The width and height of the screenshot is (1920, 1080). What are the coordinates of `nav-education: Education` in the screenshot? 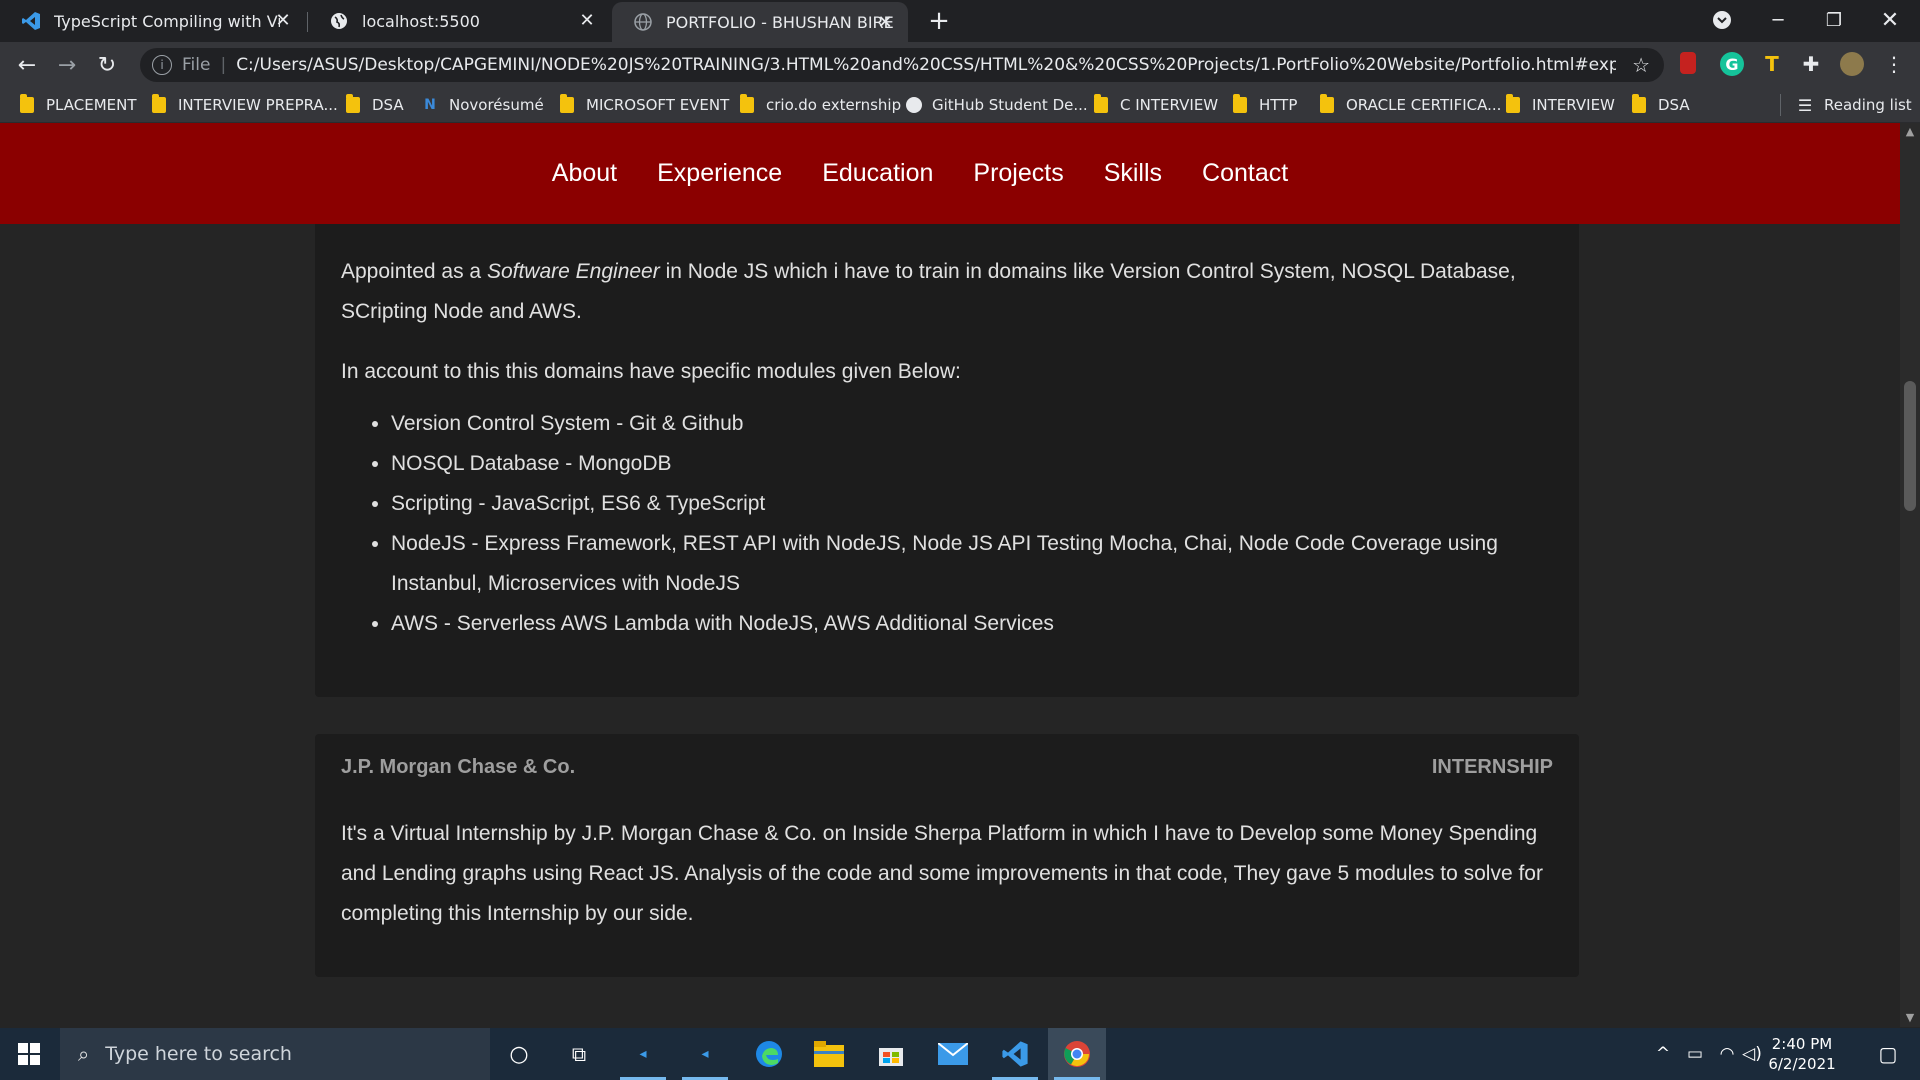 It's located at (877, 173).